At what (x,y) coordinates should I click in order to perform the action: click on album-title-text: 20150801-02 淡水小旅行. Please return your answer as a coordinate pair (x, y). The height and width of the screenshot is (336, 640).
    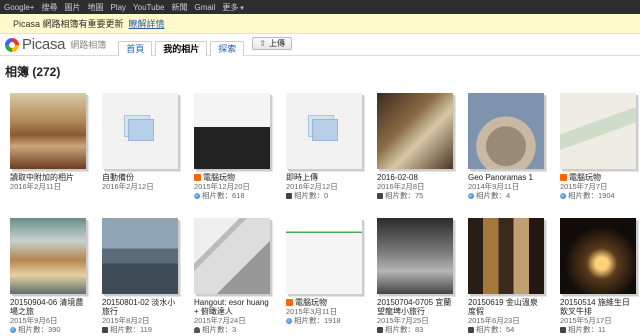
    Looking at the image, I should click on (139, 307).